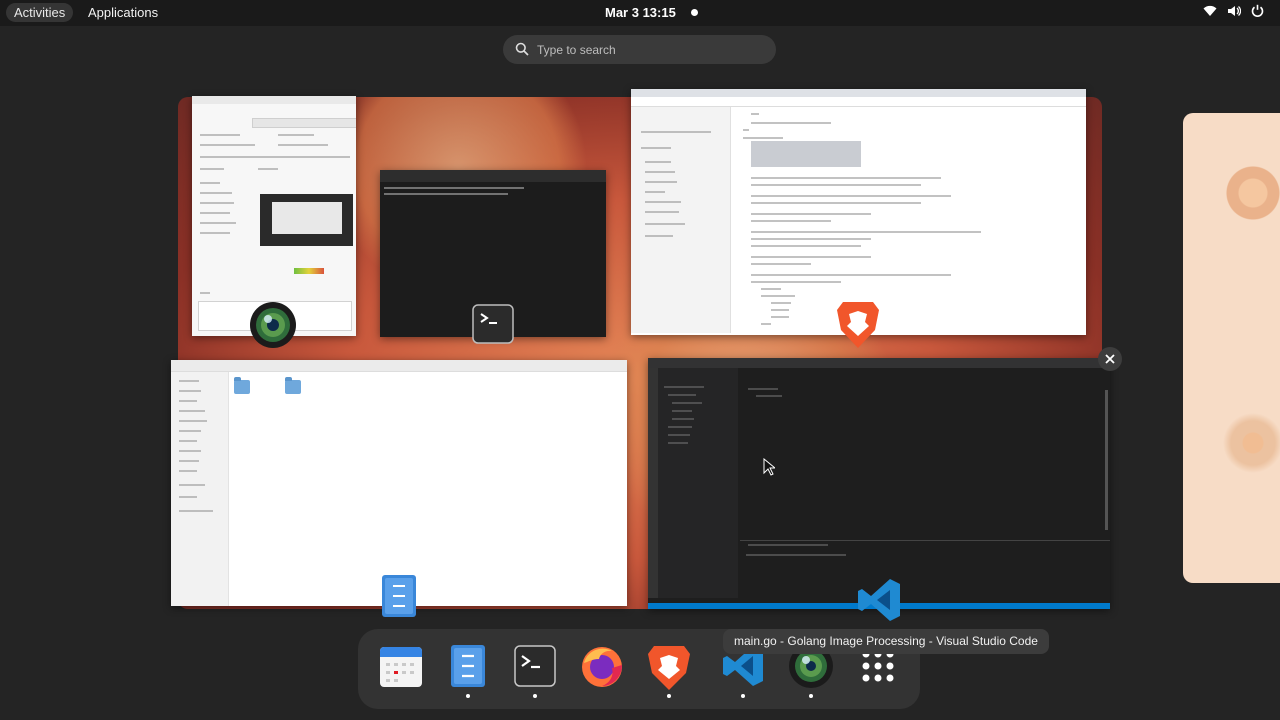 This screenshot has width=1280, height=720. I want to click on mouse-cursor, so click(770, 469).